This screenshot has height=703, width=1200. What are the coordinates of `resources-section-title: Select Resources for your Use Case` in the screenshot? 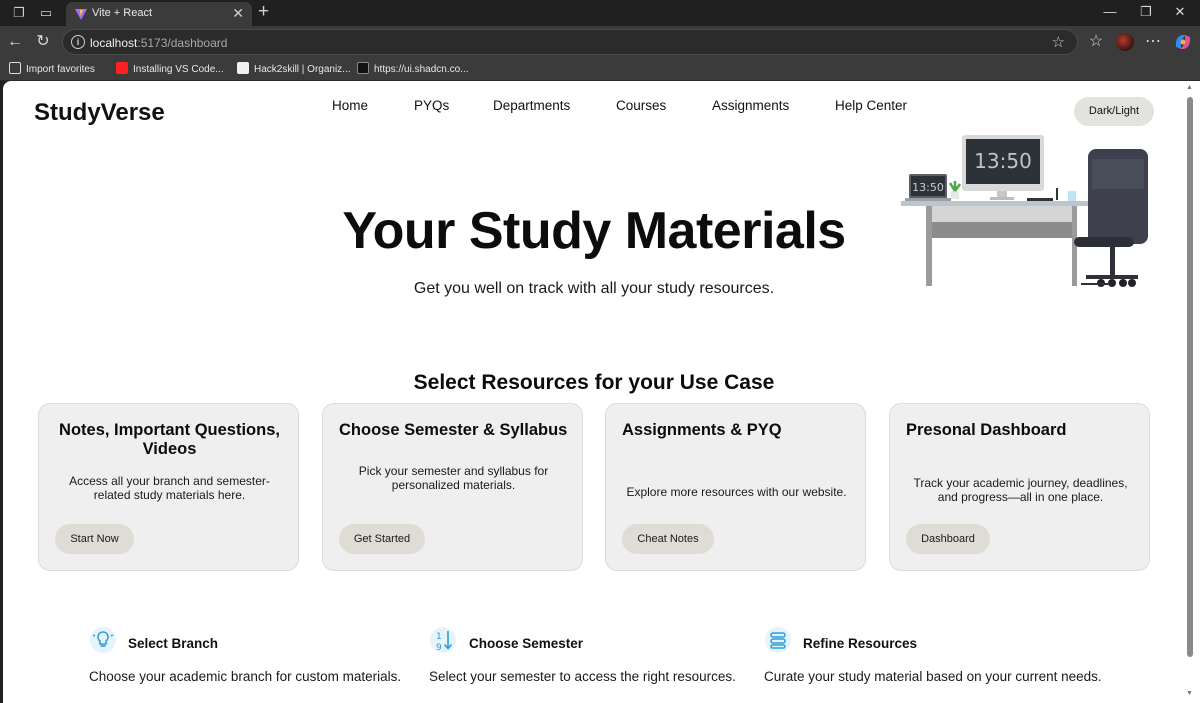 It's located at (594, 382).